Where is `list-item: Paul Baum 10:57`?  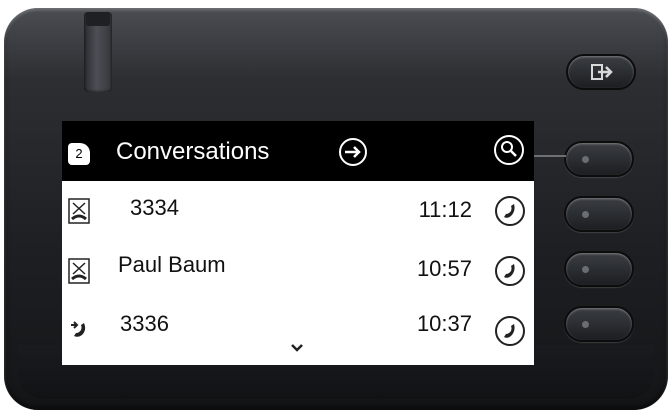
list-item: Paul Baum 10:57 is located at coordinates (298, 271).